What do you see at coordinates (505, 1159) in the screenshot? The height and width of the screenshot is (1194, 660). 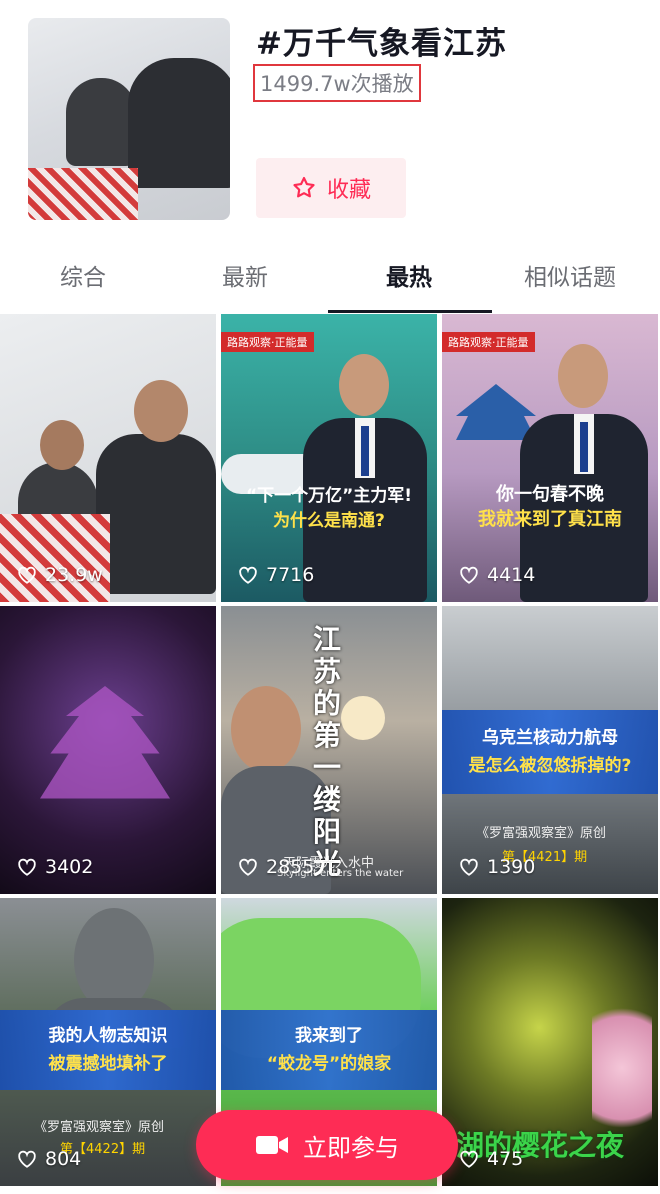 I see `like-count-value: 475` at bounding box center [505, 1159].